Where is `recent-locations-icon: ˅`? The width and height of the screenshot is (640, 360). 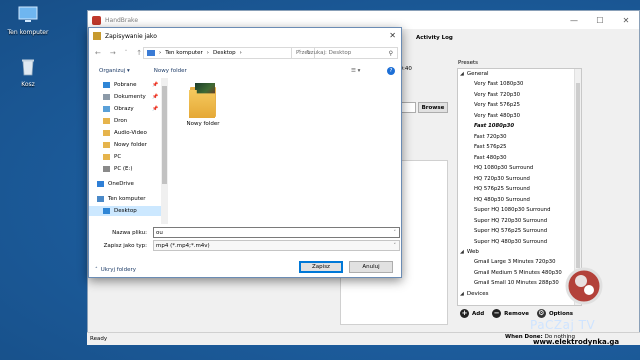 recent-locations-icon: ˅ is located at coordinates (126, 53).